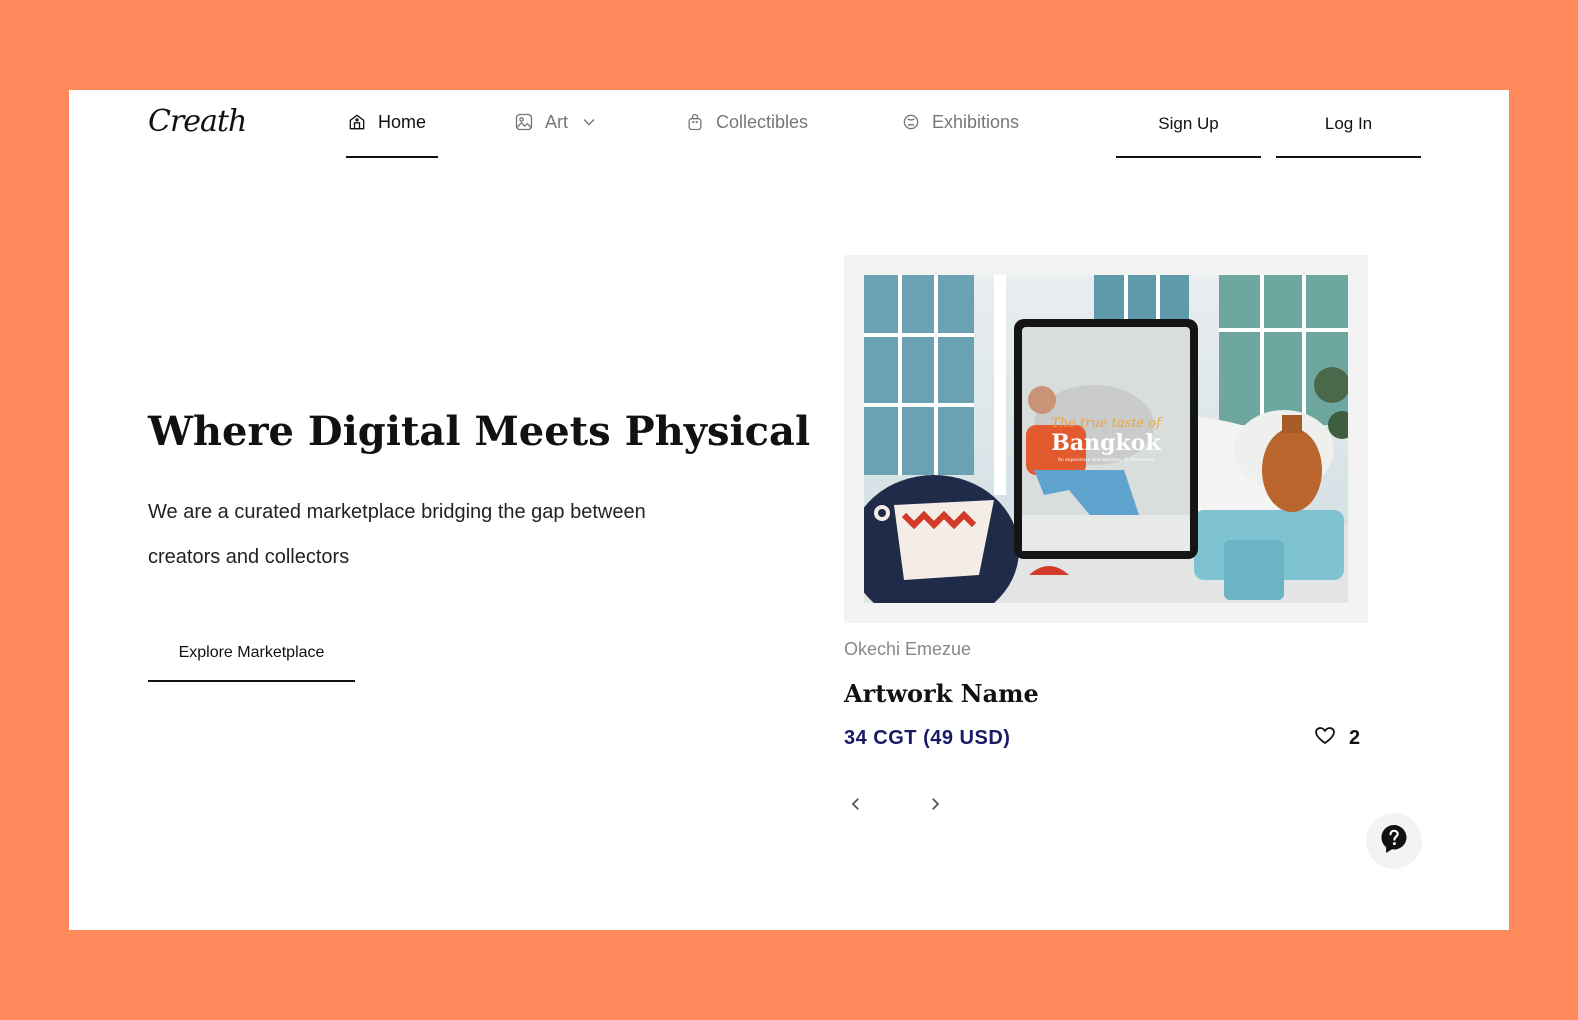 This screenshot has width=1578, height=1020. What do you see at coordinates (907, 649) in the screenshot?
I see `artist-name: Okechi Emezue` at bounding box center [907, 649].